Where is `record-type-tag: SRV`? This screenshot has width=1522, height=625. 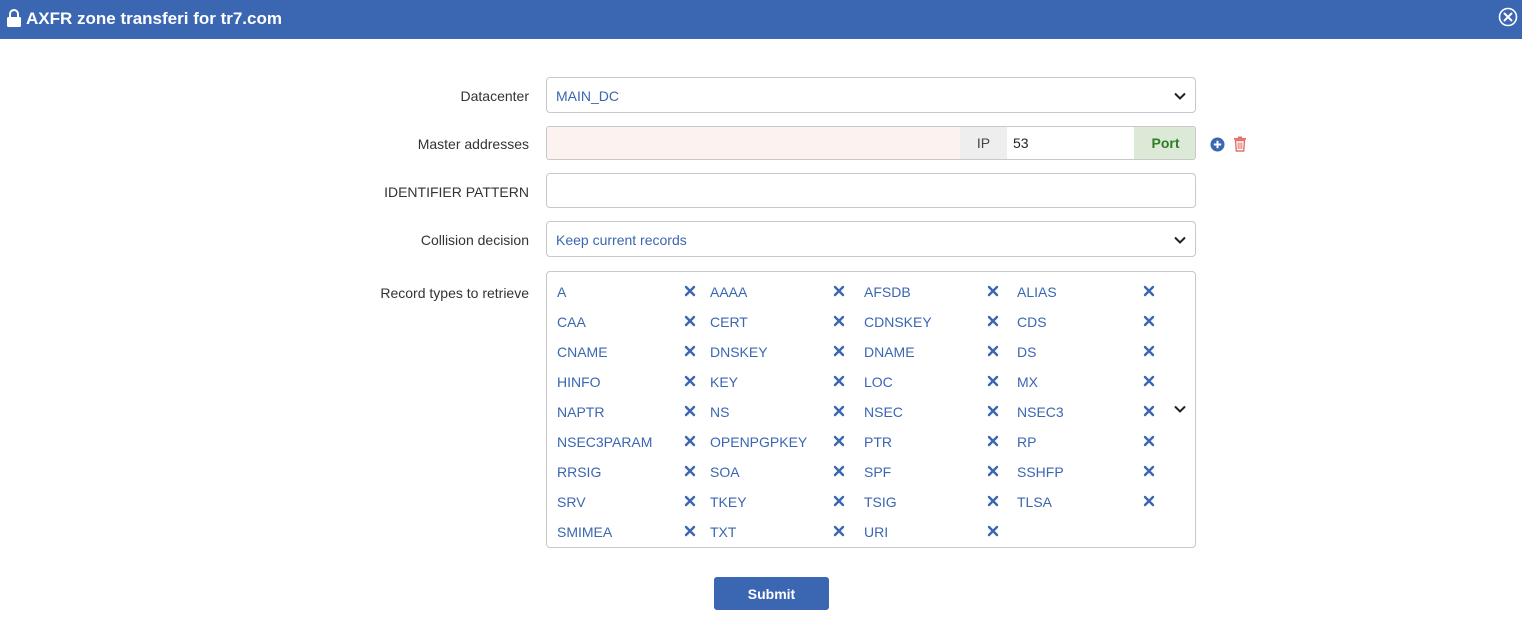 record-type-tag: SRV is located at coordinates (627, 502).